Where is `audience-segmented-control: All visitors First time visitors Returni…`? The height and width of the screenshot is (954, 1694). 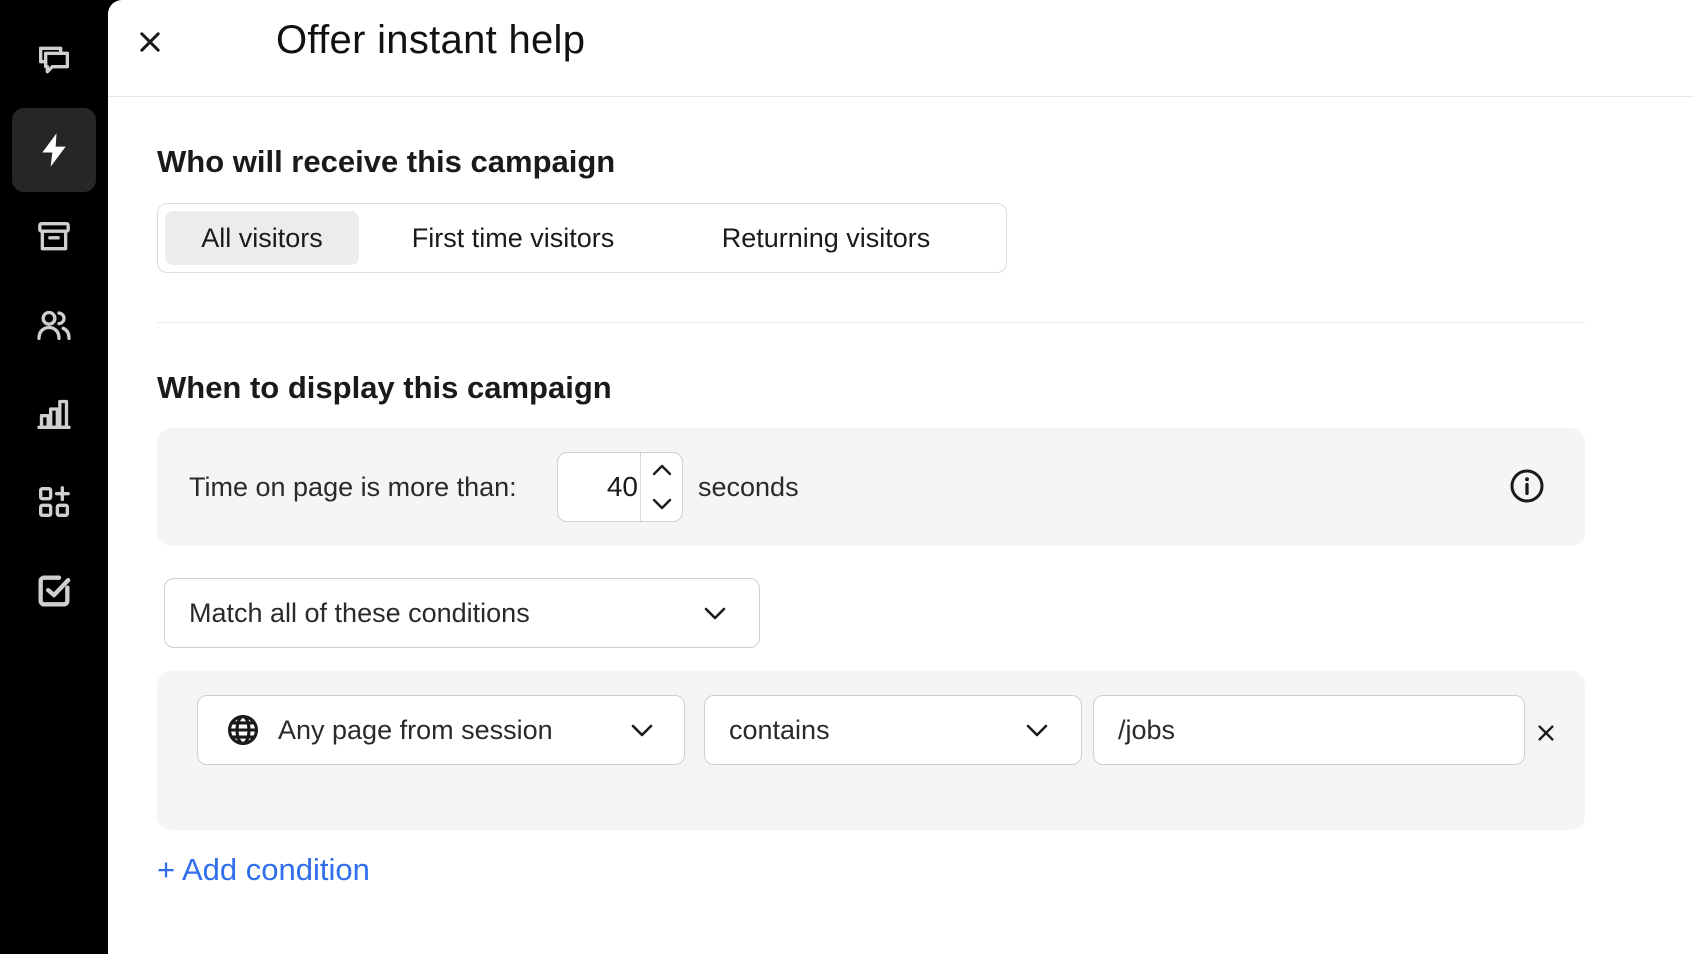 audience-segmented-control: All visitors First time visitors Returni… is located at coordinates (582, 238).